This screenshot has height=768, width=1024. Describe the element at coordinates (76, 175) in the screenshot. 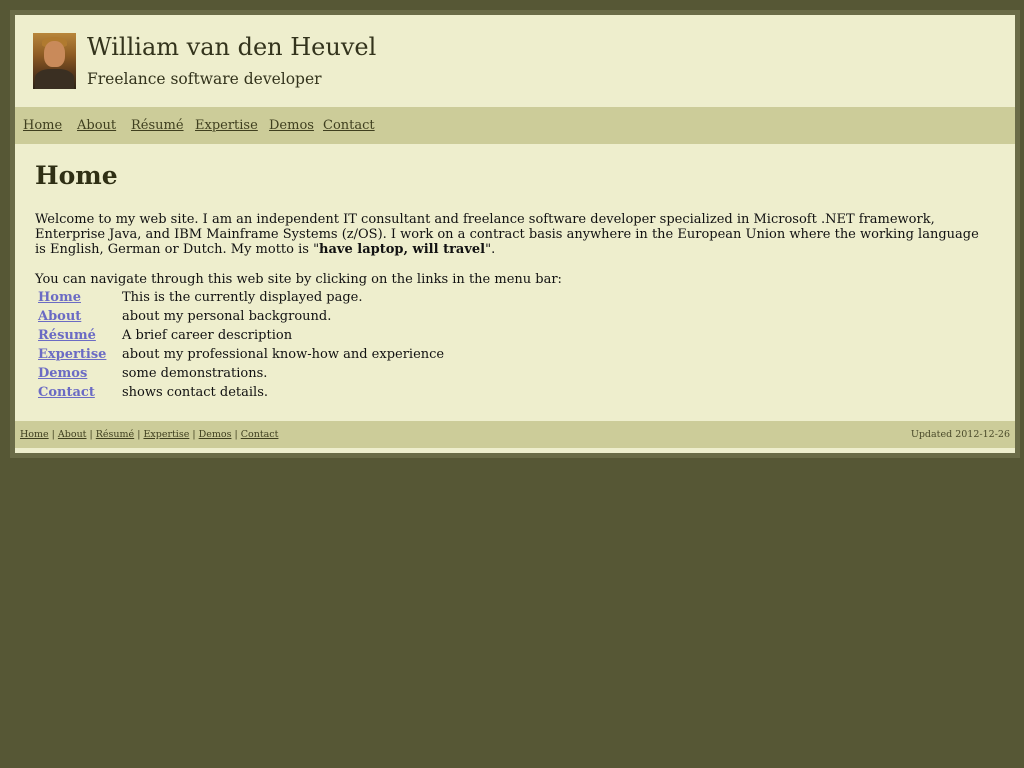

I see `page-heading: Home` at that location.